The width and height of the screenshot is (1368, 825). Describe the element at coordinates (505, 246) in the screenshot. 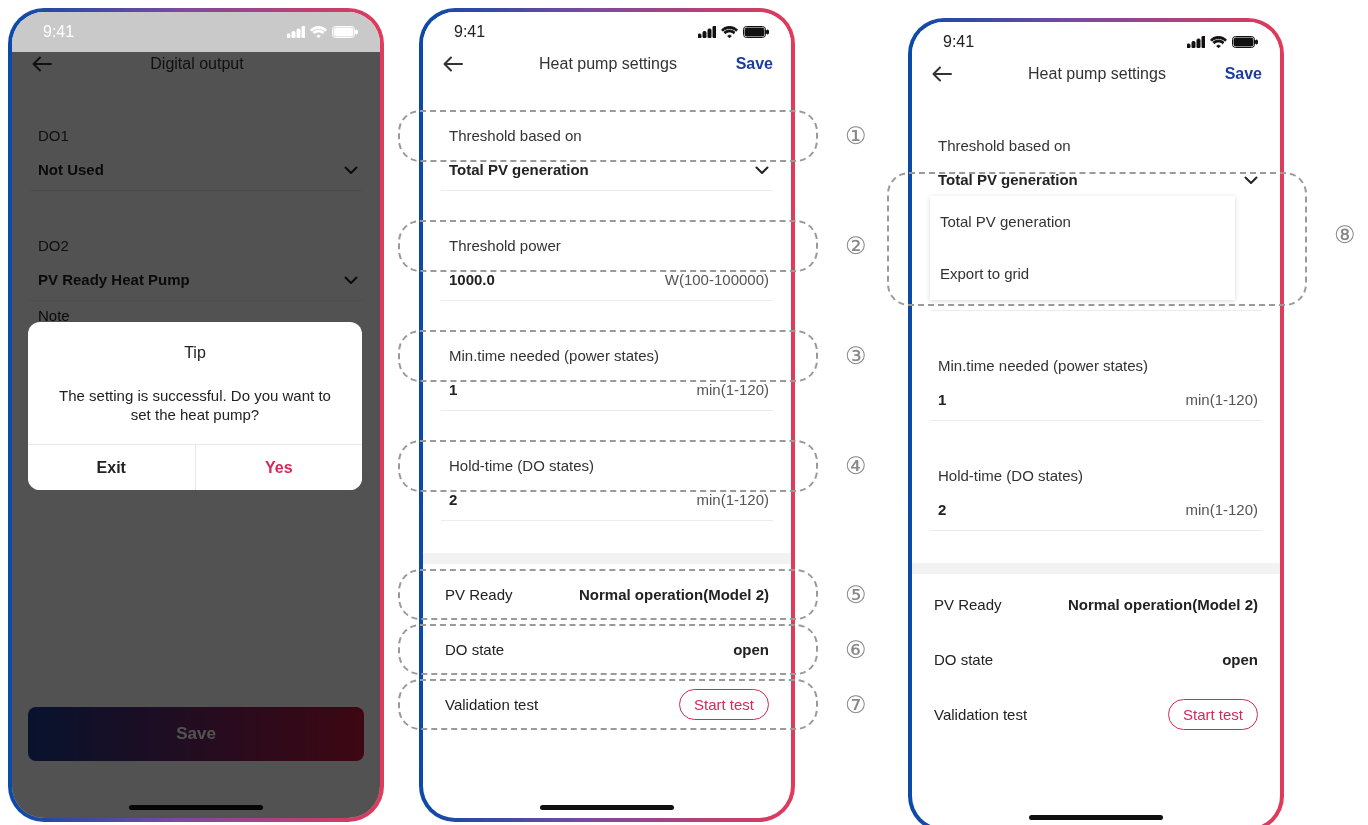

I see `field-label: Threshold power` at that location.